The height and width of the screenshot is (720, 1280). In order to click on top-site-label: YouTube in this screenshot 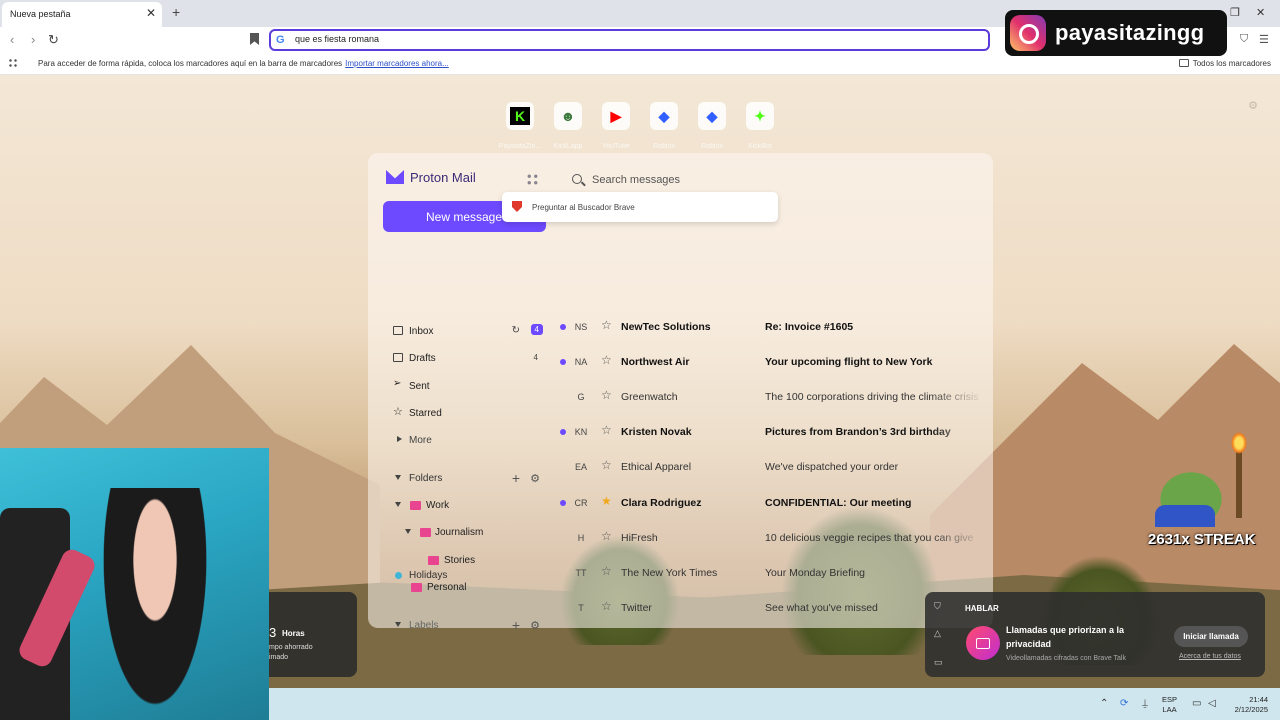, I will do `click(616, 146)`.